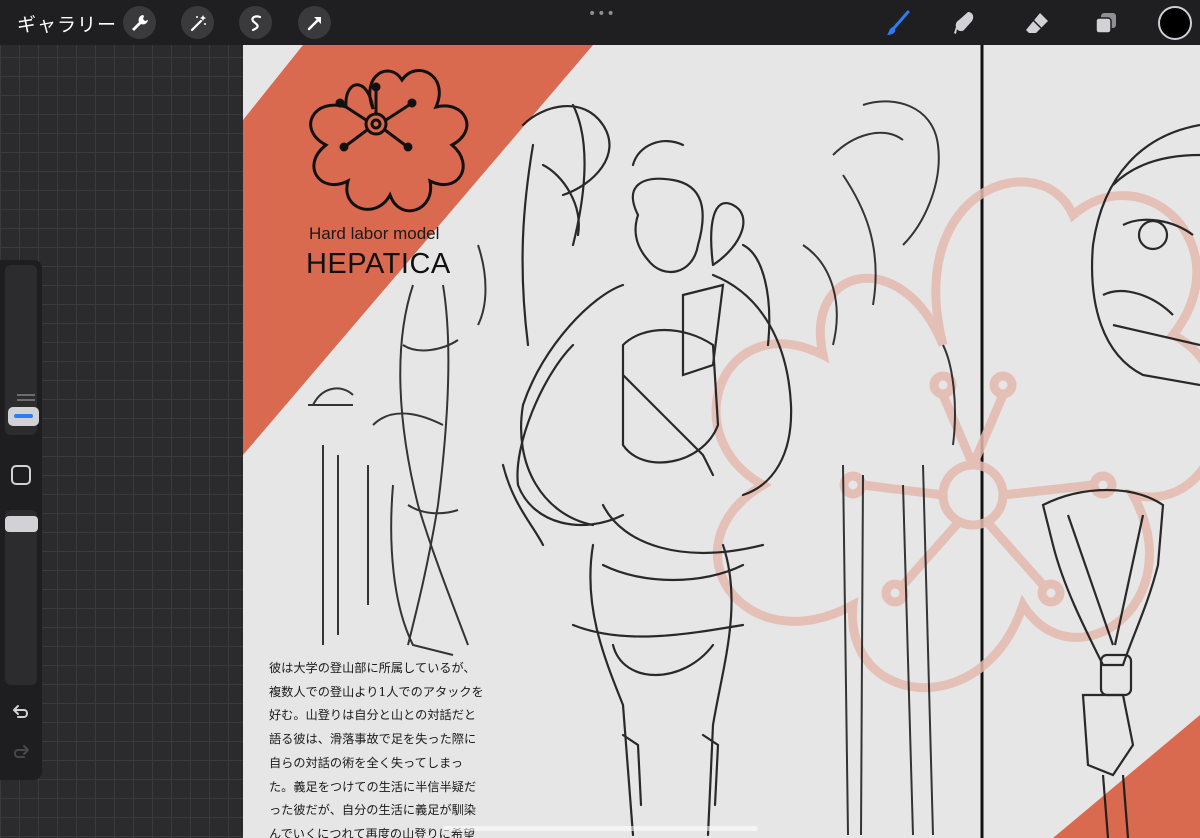 The image size is (1200, 838). What do you see at coordinates (21, 753) in the screenshot?
I see `redo-icon` at bounding box center [21, 753].